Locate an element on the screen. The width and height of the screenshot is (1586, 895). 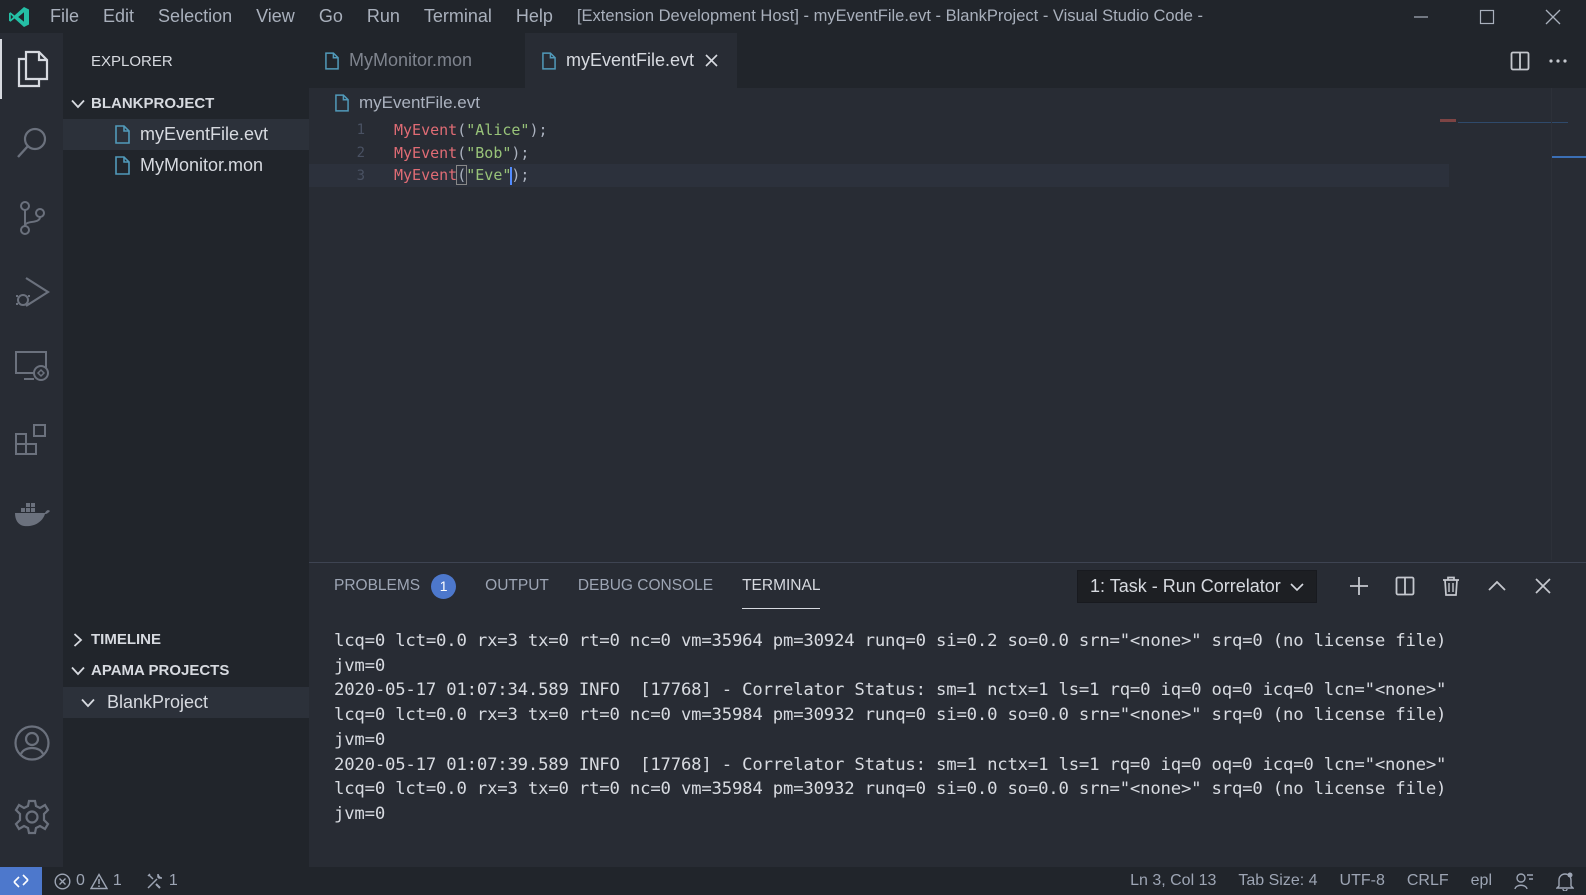
activity-manage is located at coordinates (31, 817).